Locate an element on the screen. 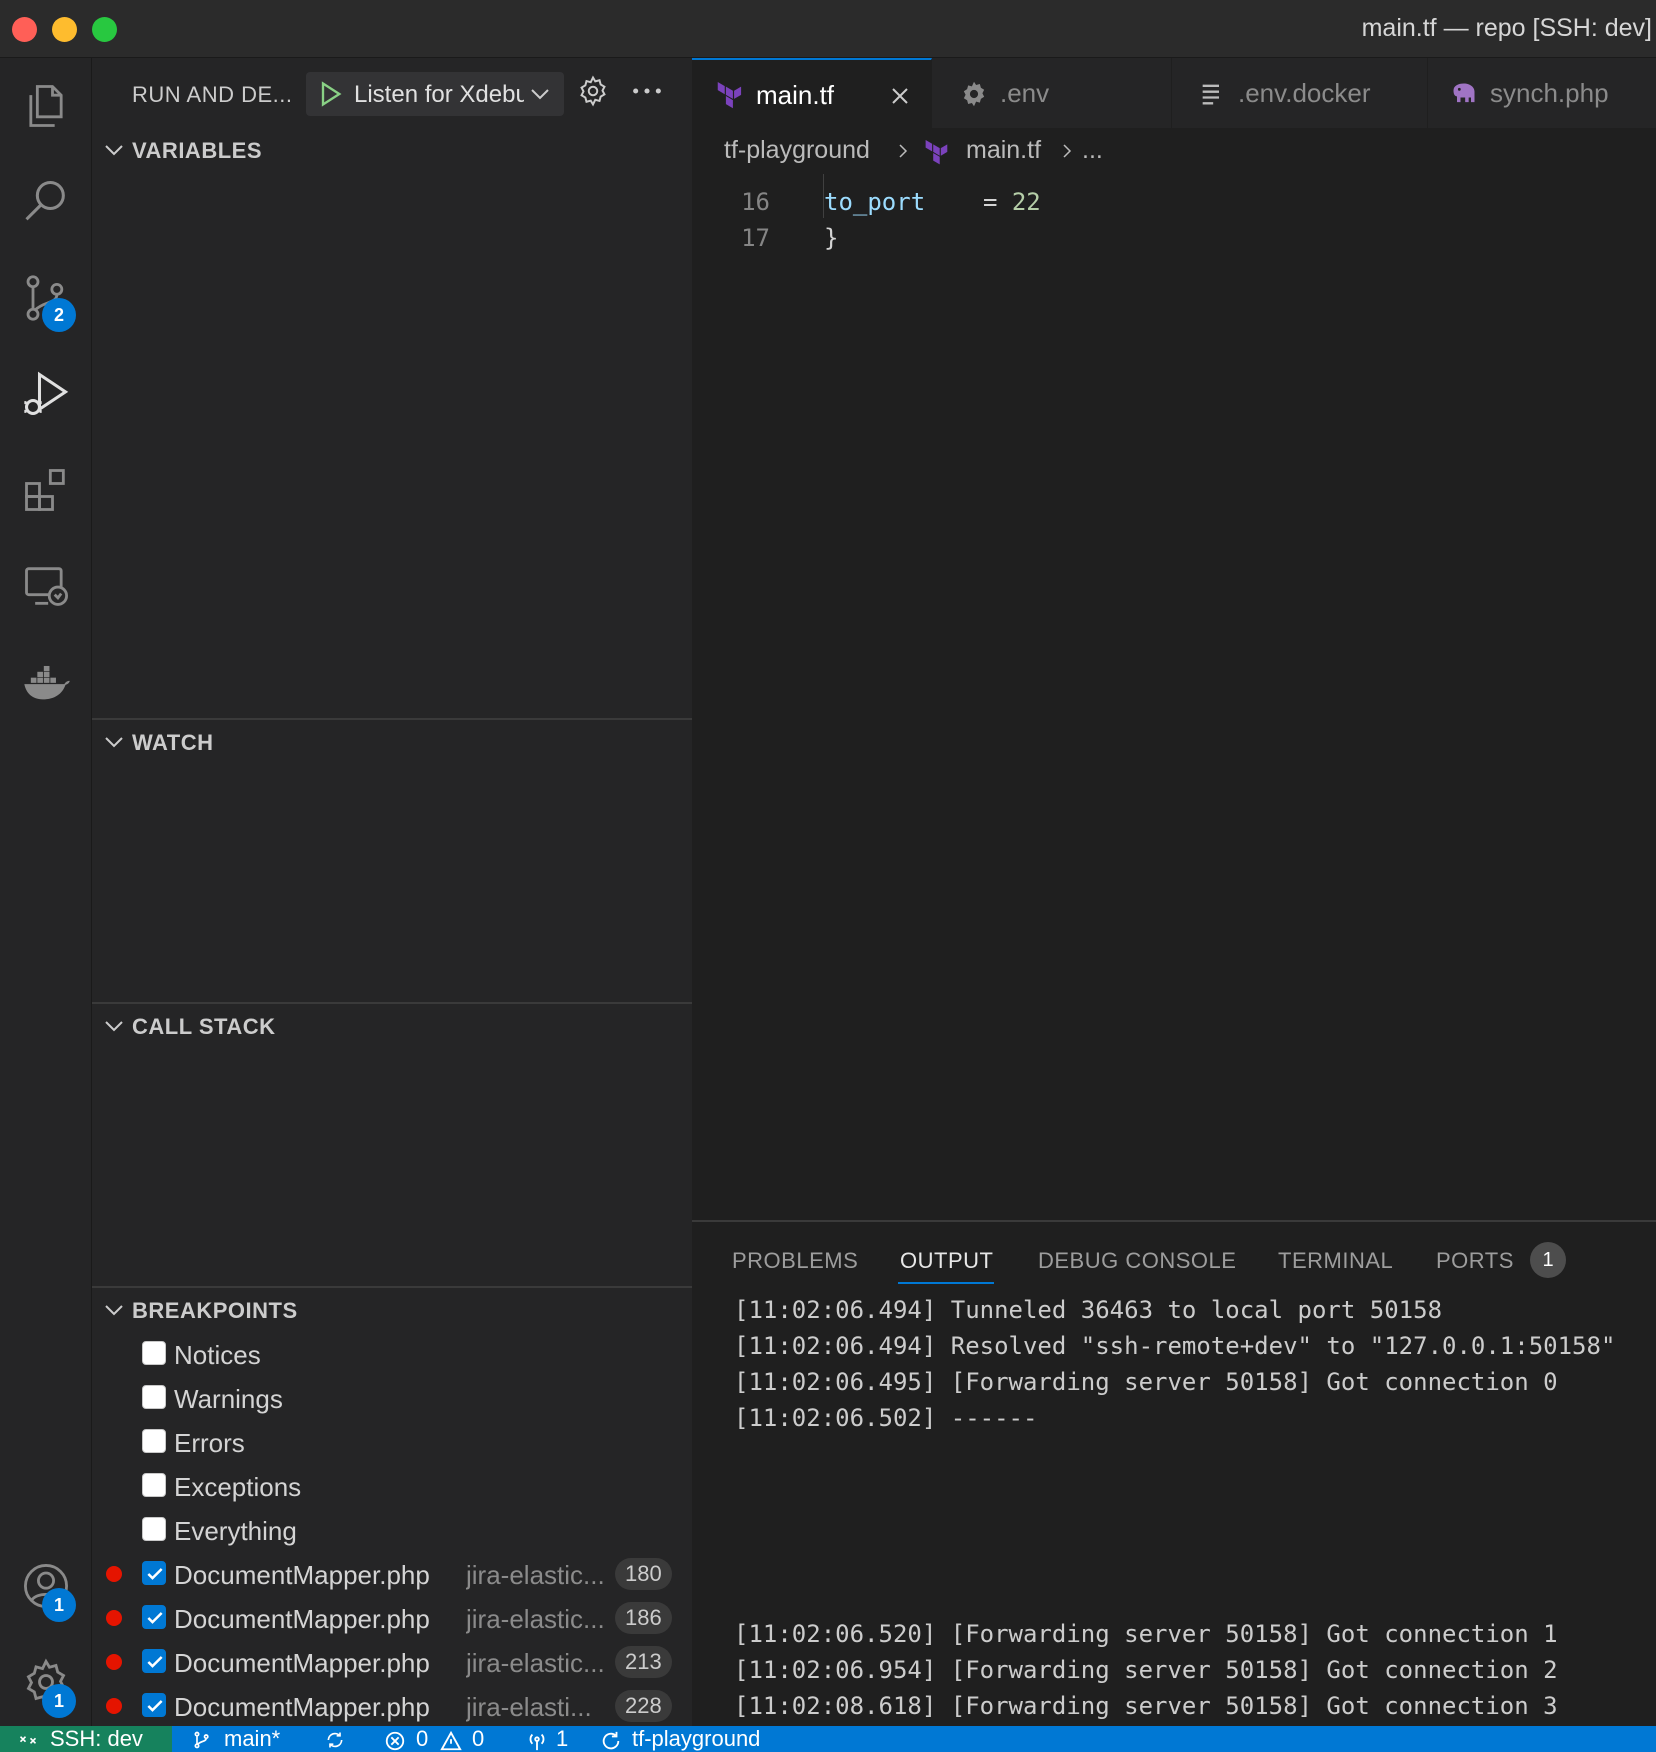 Image resolution: width=1656 pixels, height=1752 pixels. breadcrumb-folder: tf-playground is located at coordinates (797, 150).